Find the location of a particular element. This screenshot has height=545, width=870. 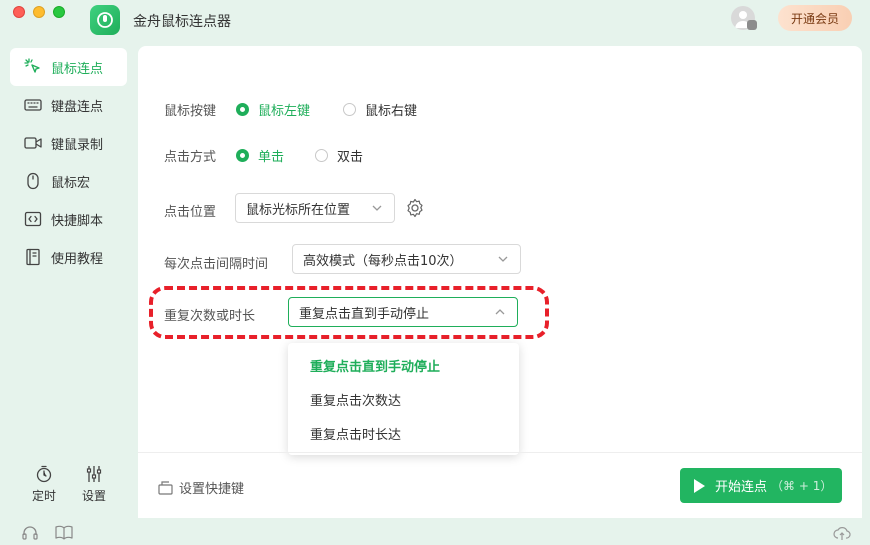

interval-select: 高效模式（每秒点击10次） is located at coordinates (406, 259).